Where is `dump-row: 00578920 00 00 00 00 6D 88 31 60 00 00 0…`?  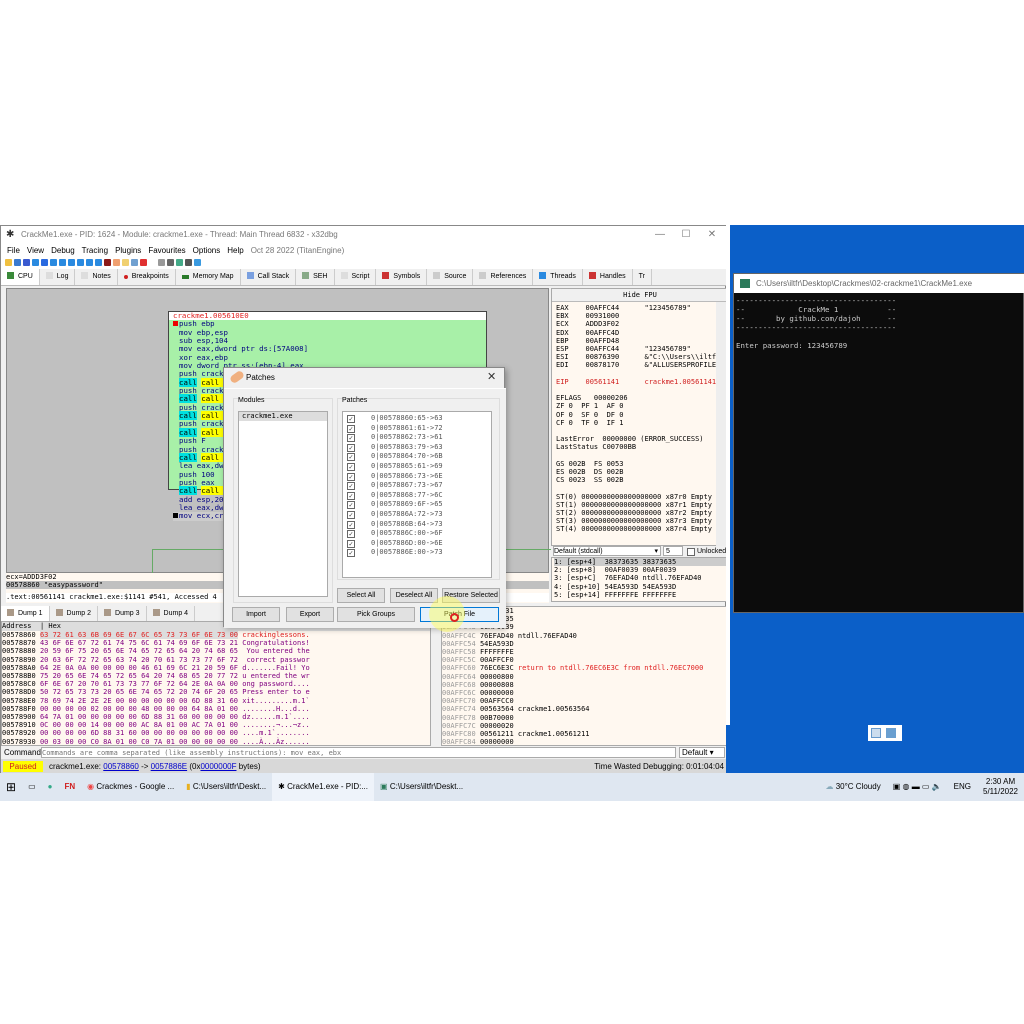
dump-row: 00578920 00 00 00 00 6D 88 31 60 00 00 0… is located at coordinates (216, 733).